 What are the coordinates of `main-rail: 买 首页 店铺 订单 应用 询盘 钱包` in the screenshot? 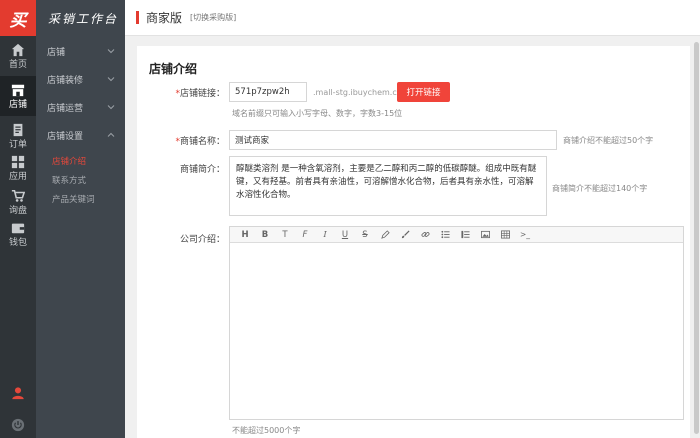 It's located at (18, 219).